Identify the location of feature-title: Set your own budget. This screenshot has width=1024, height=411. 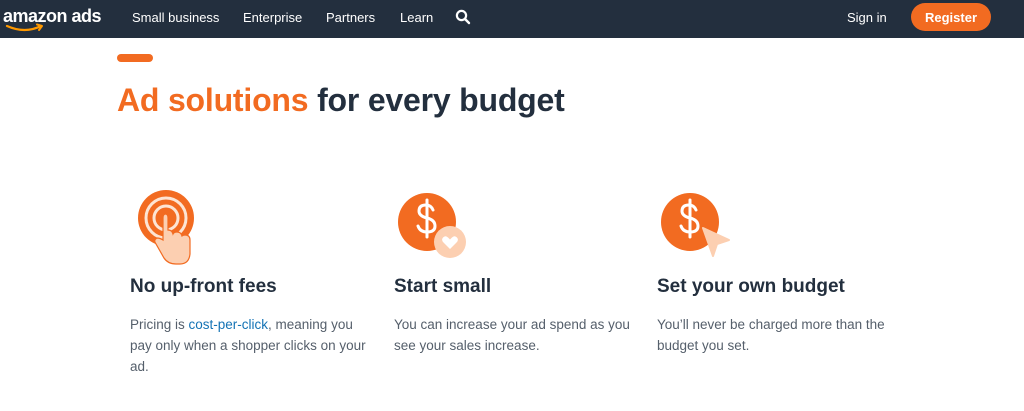
(751, 286).